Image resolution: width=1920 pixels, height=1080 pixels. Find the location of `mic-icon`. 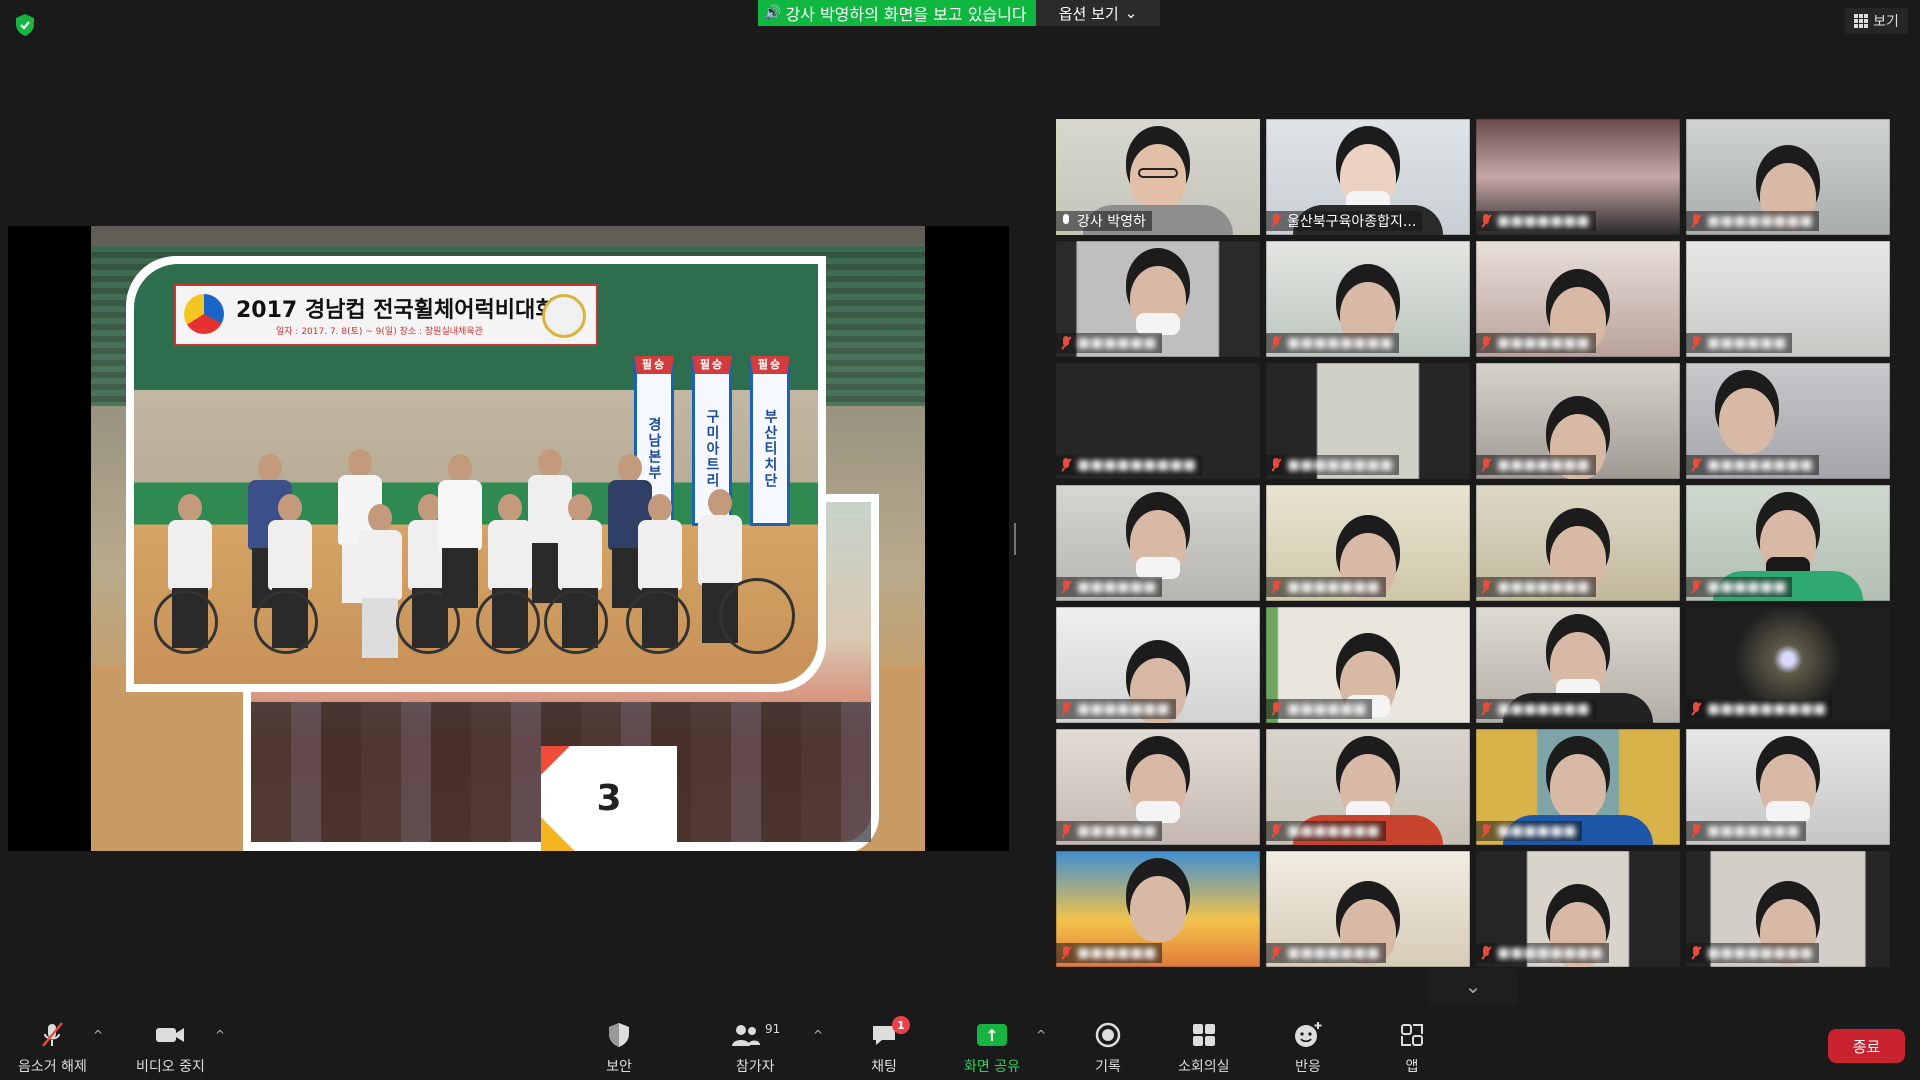

mic-icon is located at coordinates (1066, 221).